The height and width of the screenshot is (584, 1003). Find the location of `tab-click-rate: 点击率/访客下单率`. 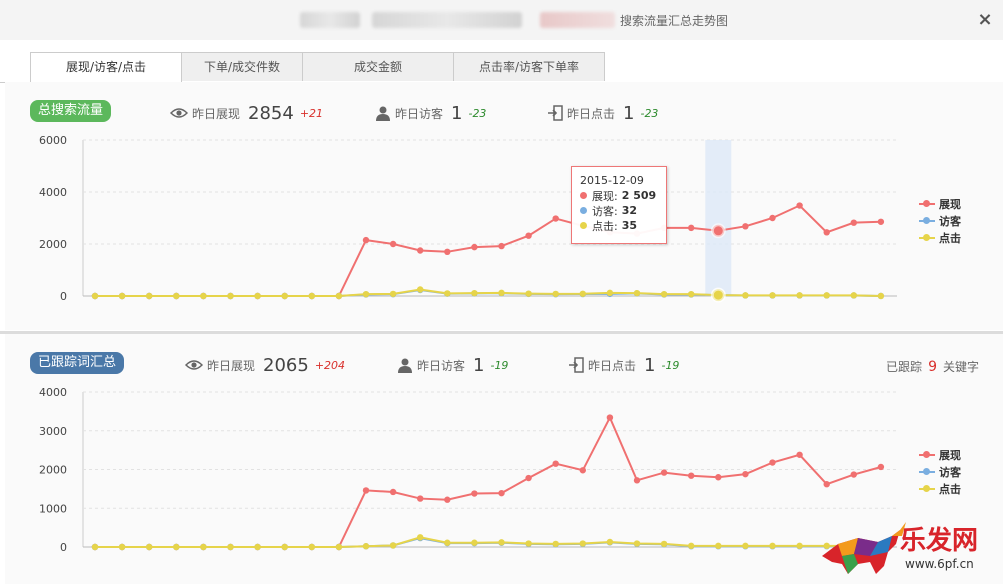

tab-click-rate: 点击率/访客下单率 is located at coordinates (529, 66).